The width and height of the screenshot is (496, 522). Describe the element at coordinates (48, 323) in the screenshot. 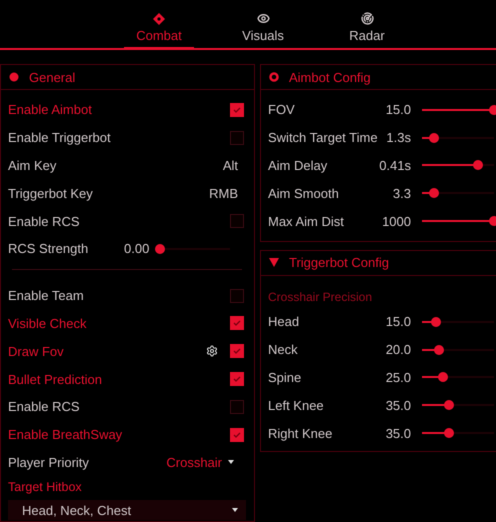

I see `option-label: Visible Check` at that location.